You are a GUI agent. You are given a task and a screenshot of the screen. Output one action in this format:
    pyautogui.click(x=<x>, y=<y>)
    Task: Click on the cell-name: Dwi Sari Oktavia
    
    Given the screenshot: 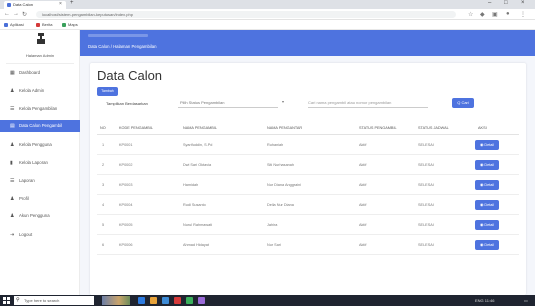 What is the action you would take?
    pyautogui.click(x=197, y=165)
    